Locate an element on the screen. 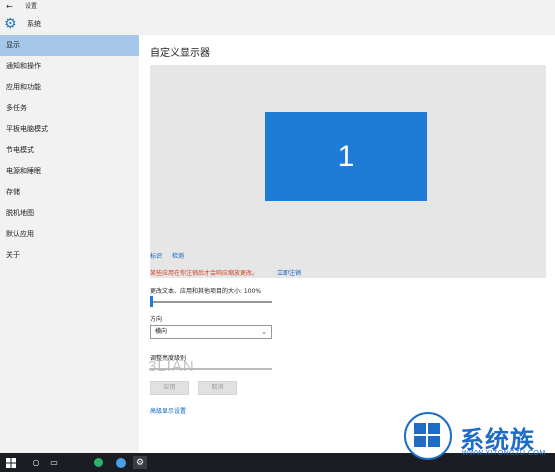  window-title: 设置 is located at coordinates (31, 6).